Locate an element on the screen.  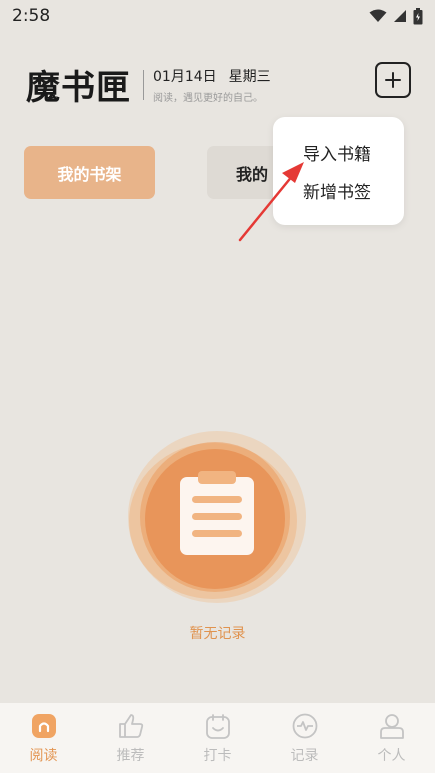
activity-icon is located at coordinates (305, 726).